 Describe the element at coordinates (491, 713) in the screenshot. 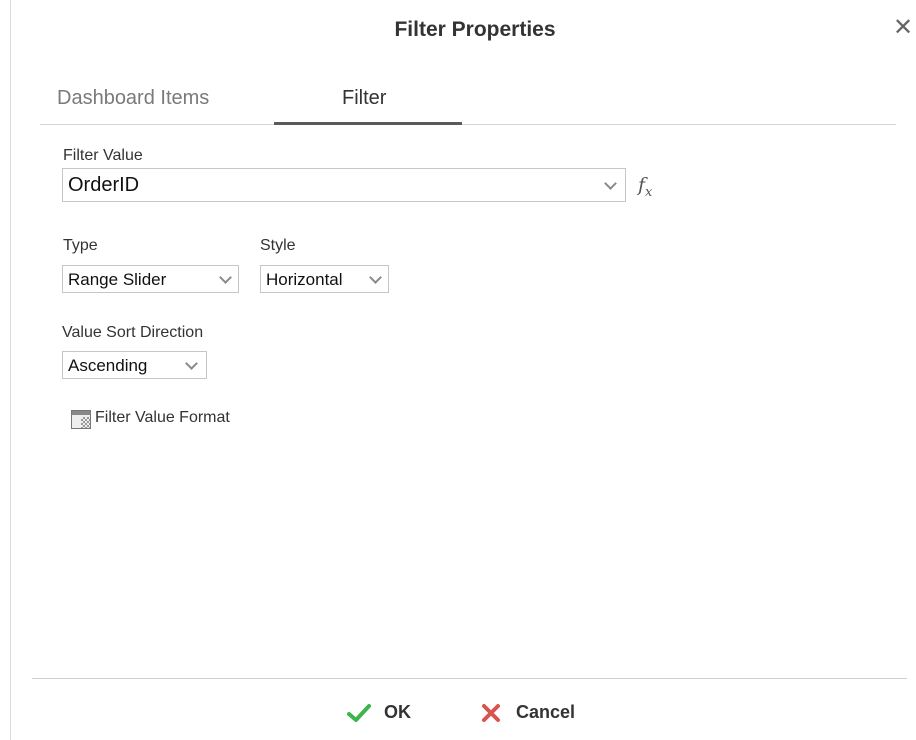

I see `close-x-icon` at that location.